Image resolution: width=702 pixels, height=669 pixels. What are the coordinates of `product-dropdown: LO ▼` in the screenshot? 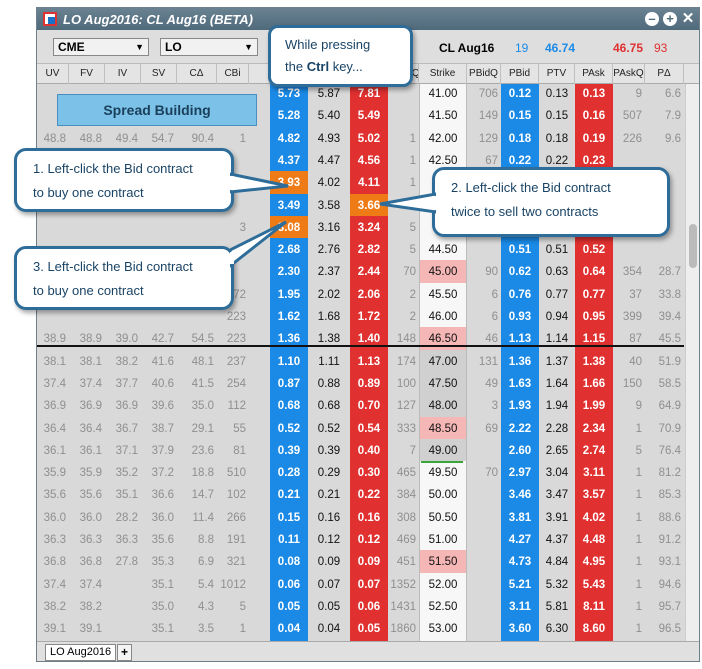 It's located at (209, 47).